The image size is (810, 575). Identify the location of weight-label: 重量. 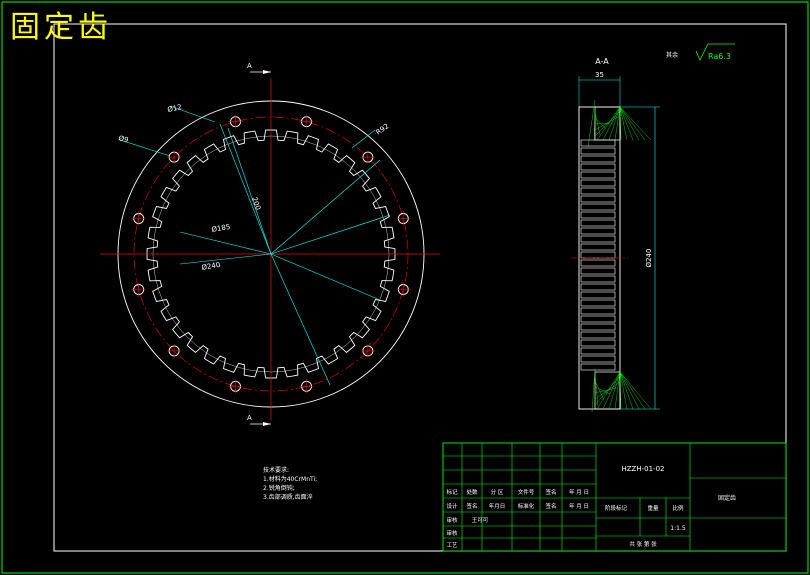
(653, 508).